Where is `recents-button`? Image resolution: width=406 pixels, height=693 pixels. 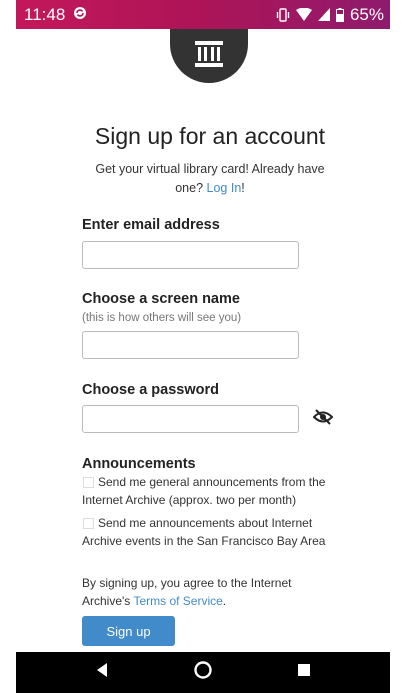 recents-button is located at coordinates (304, 673).